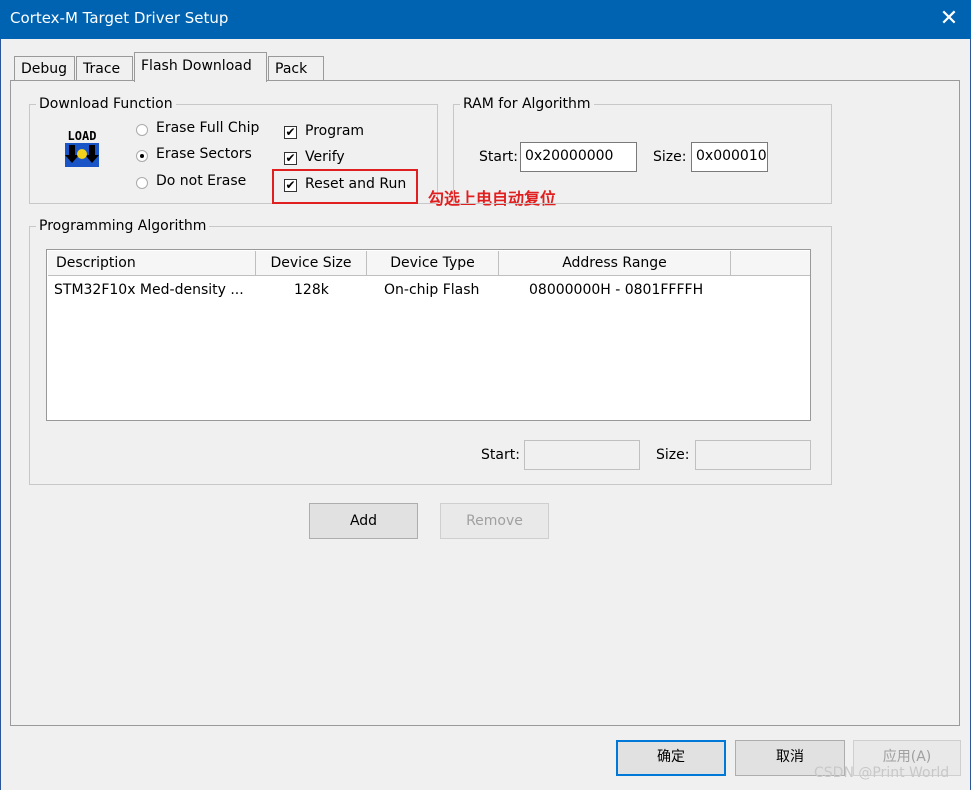 This screenshot has width=971, height=790. What do you see at coordinates (345, 186) in the screenshot?
I see `annotation-highlight-box` at bounding box center [345, 186].